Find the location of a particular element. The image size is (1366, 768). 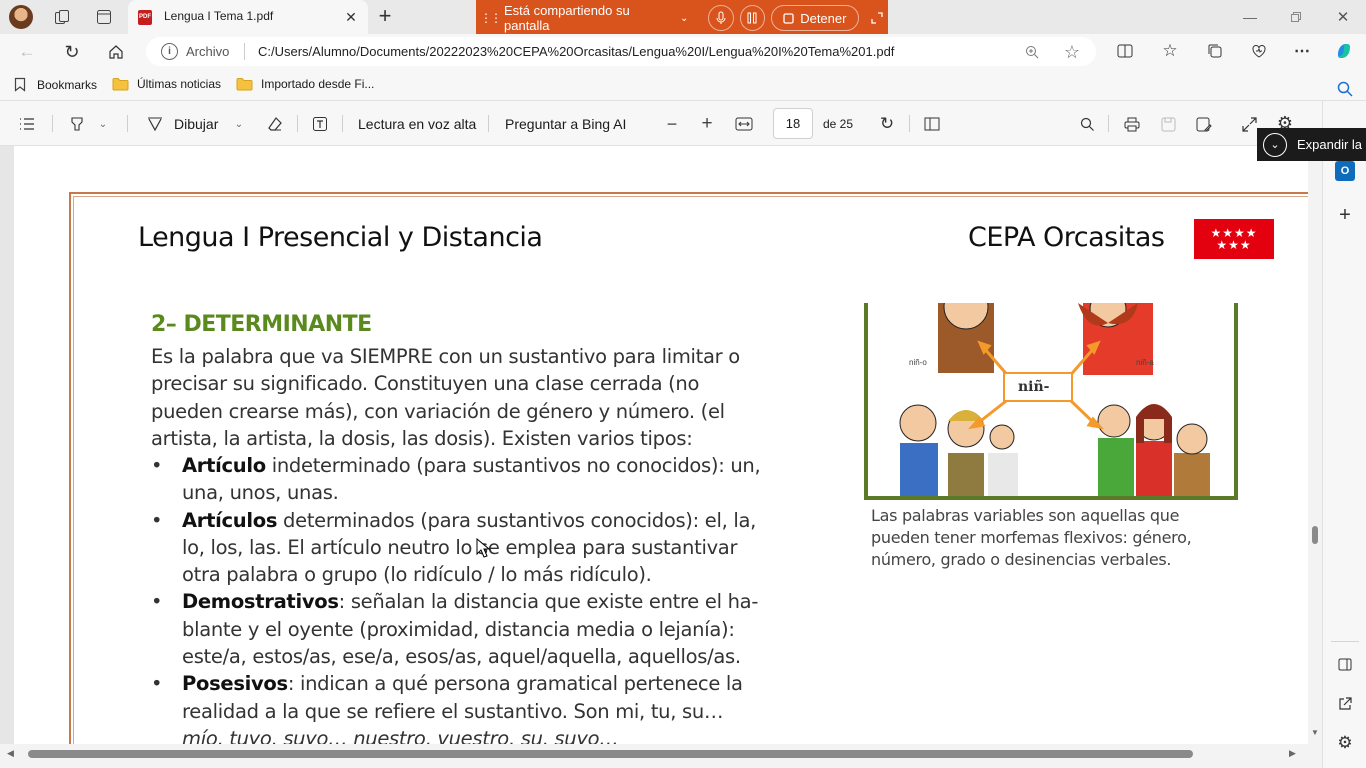

save-as-icon is located at coordinates (1204, 124).